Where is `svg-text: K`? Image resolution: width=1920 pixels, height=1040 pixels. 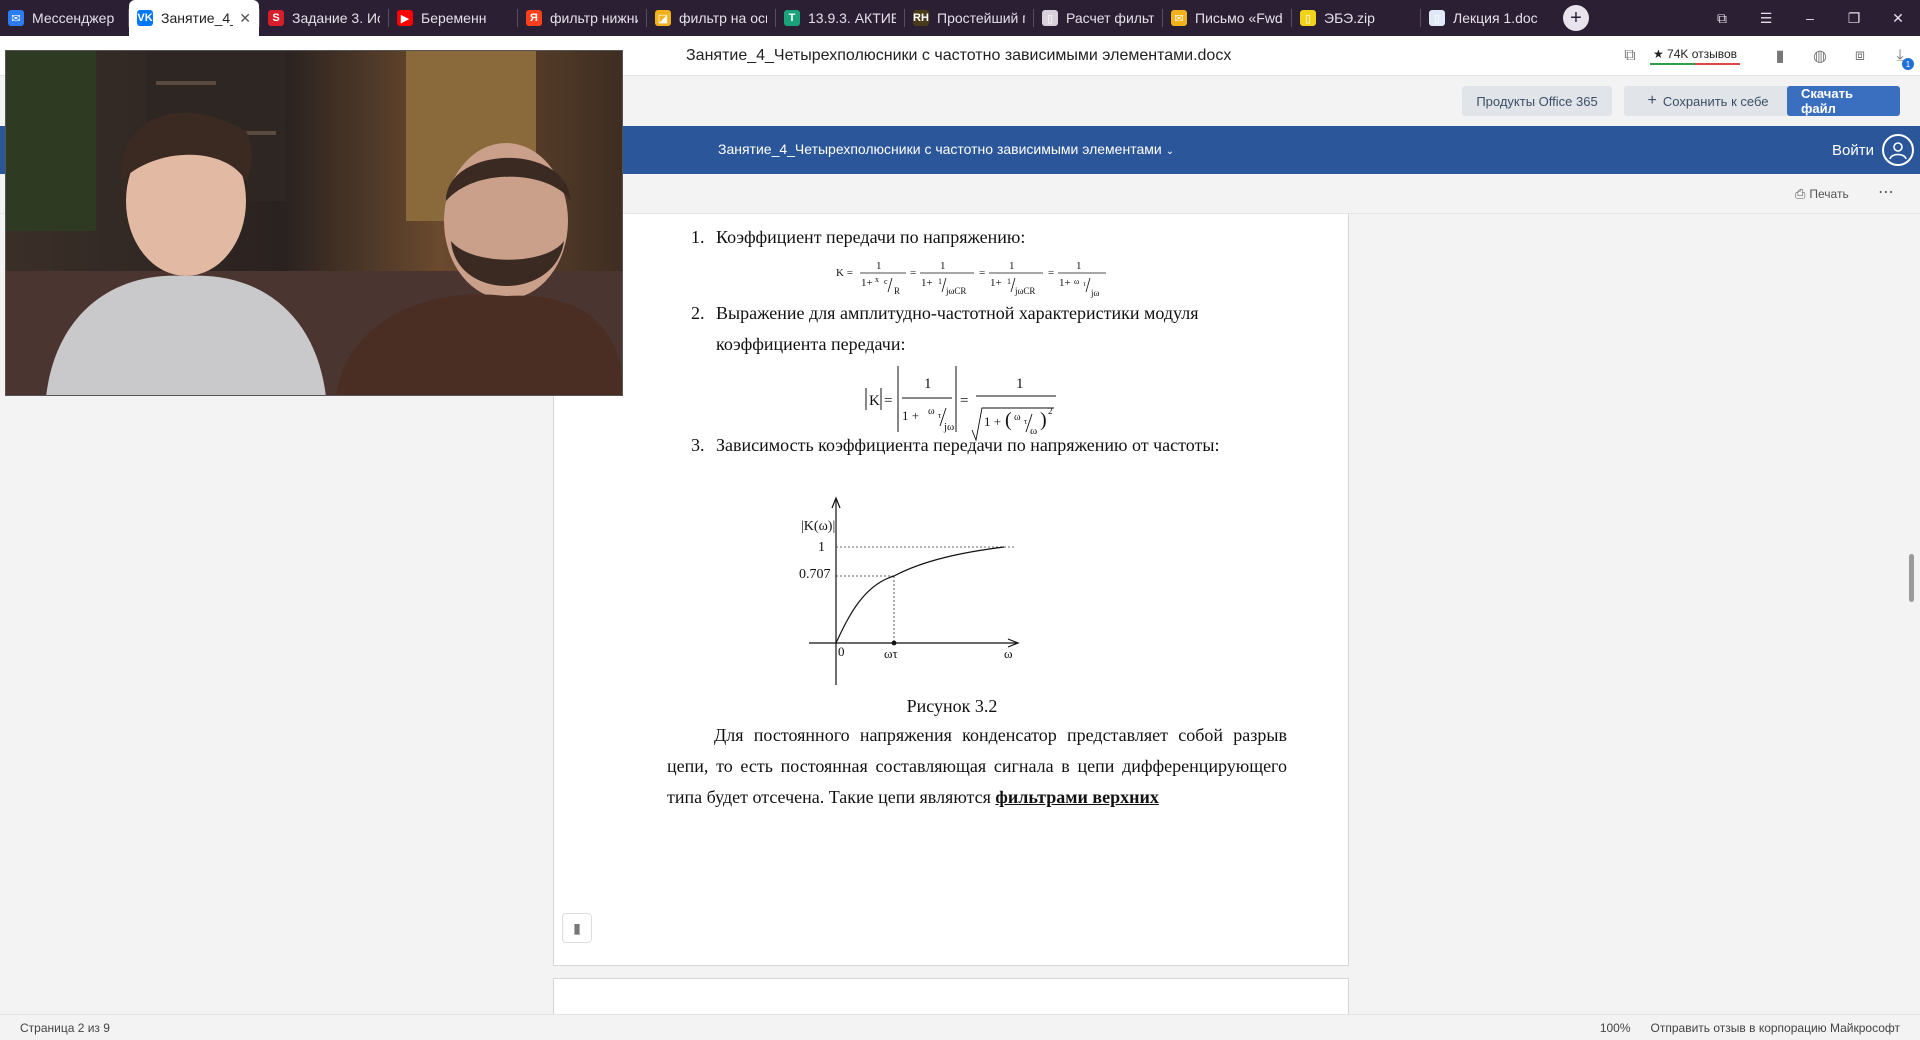
svg-text: K is located at coordinates (874, 401).